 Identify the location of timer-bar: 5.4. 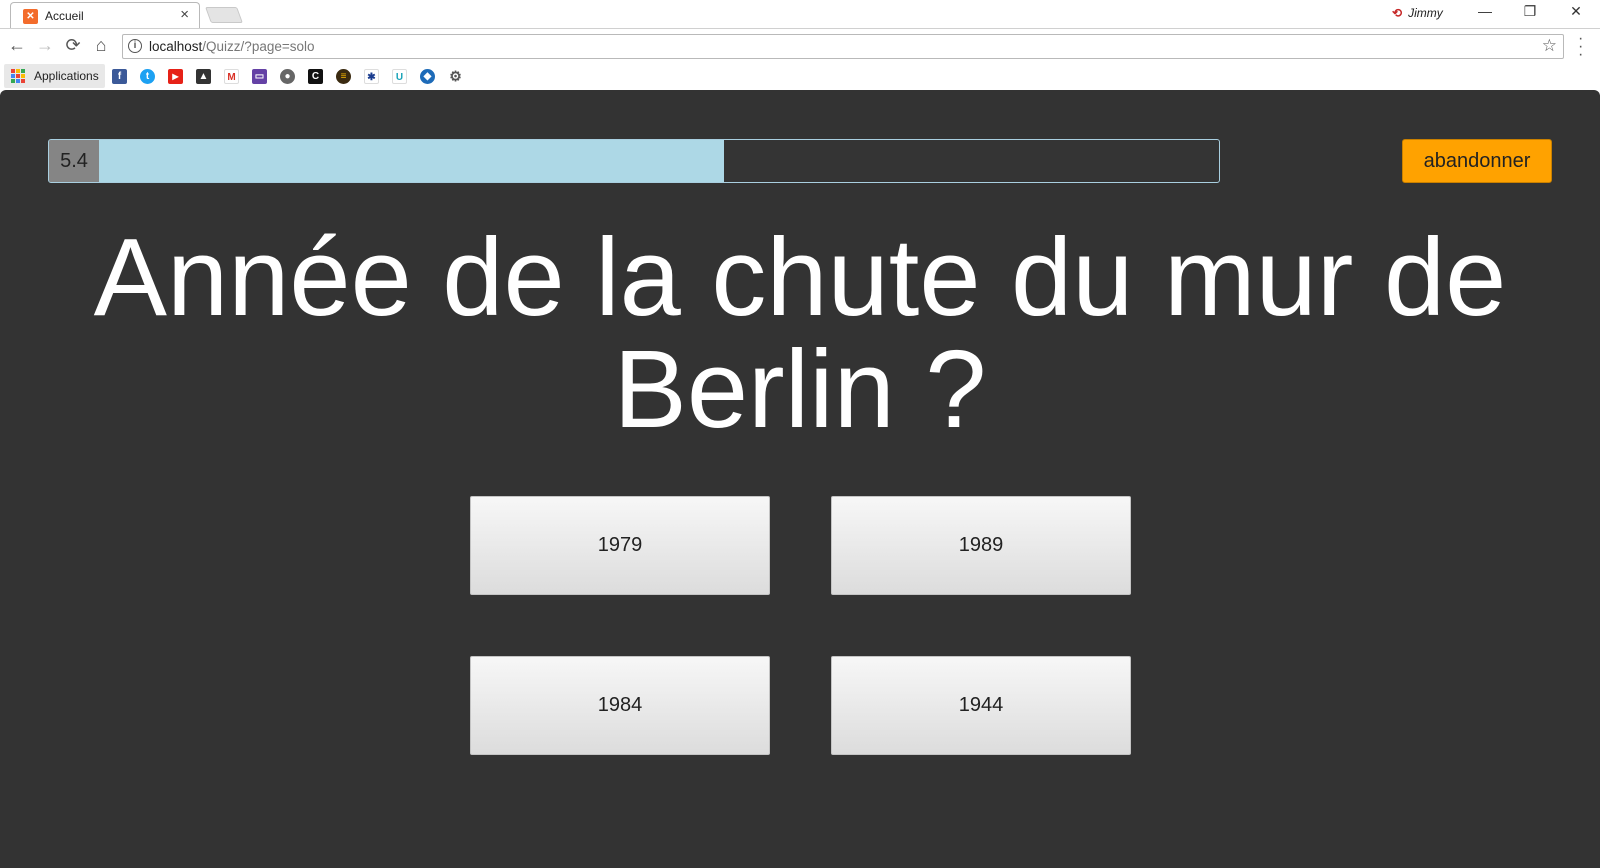
(634, 161).